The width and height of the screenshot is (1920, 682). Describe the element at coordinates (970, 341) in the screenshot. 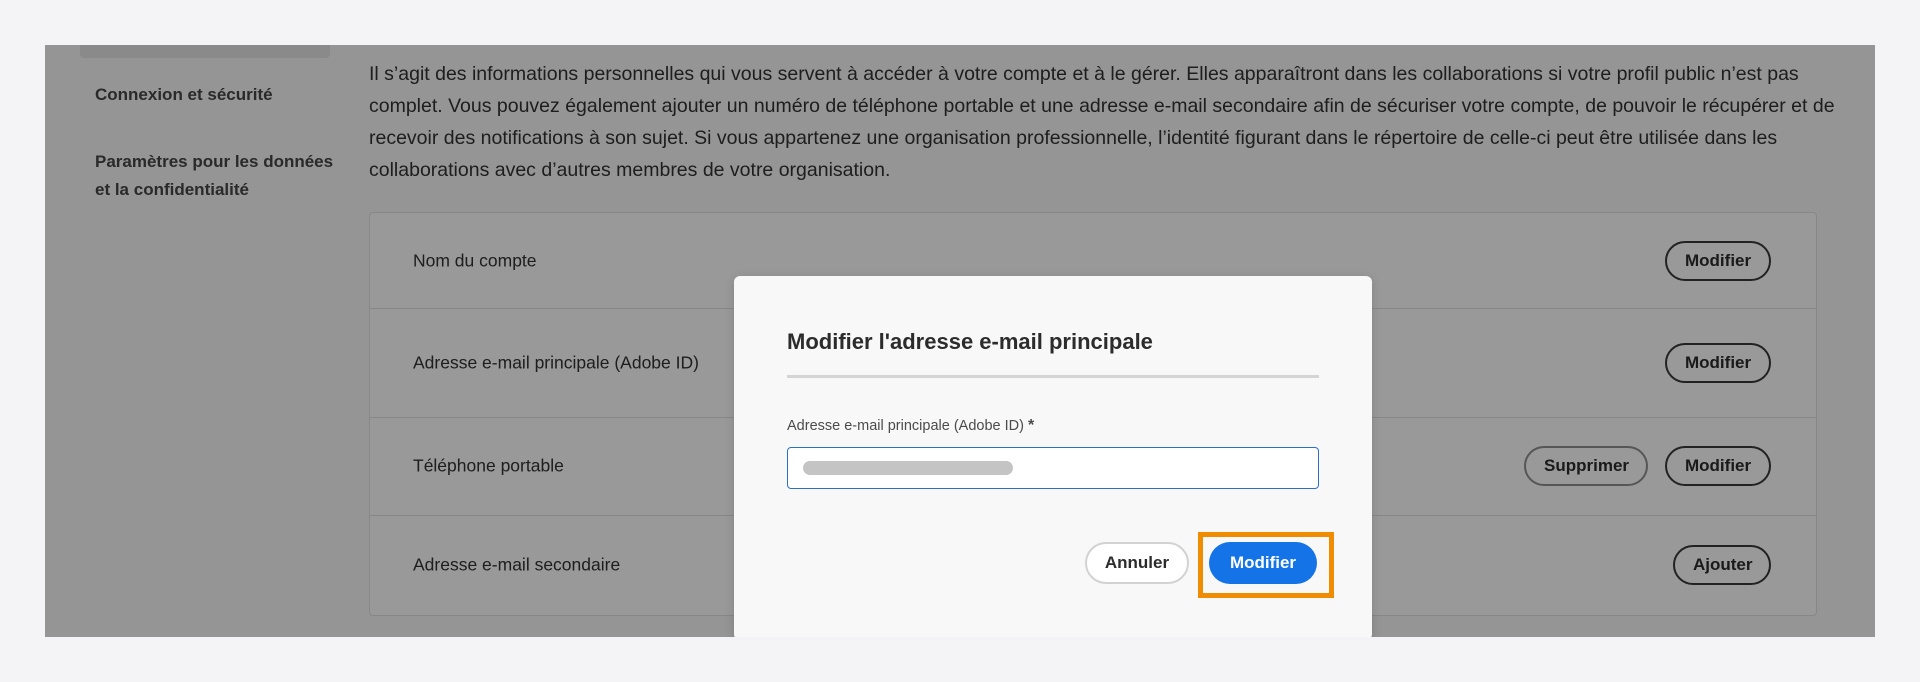

I see `dialog-title: Modifier l'adresse e-mail principale` at that location.